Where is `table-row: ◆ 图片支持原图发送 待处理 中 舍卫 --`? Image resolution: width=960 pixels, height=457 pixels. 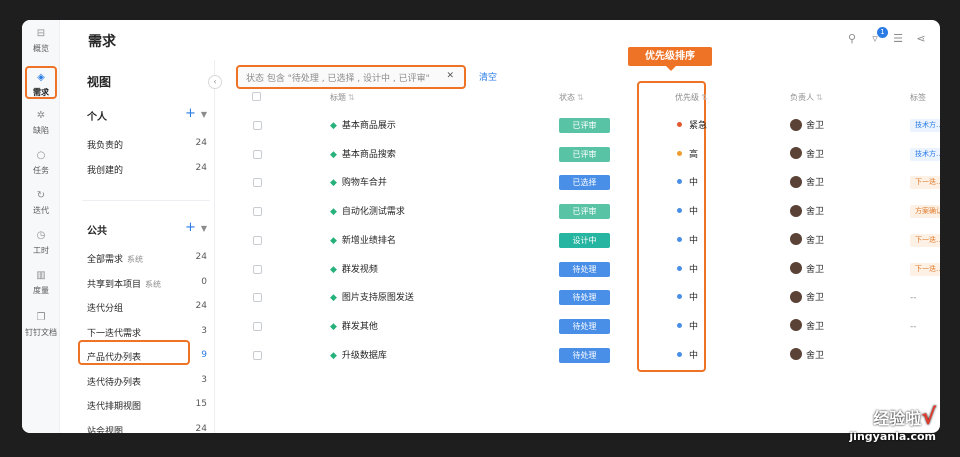 table-row: ◆ 图片支持原图发送 待处理 中 舍卫 -- is located at coordinates (588, 298).